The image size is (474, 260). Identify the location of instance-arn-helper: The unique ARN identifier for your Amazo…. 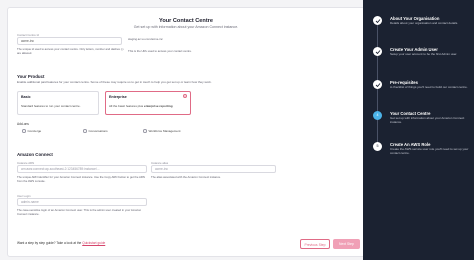
(81, 179).